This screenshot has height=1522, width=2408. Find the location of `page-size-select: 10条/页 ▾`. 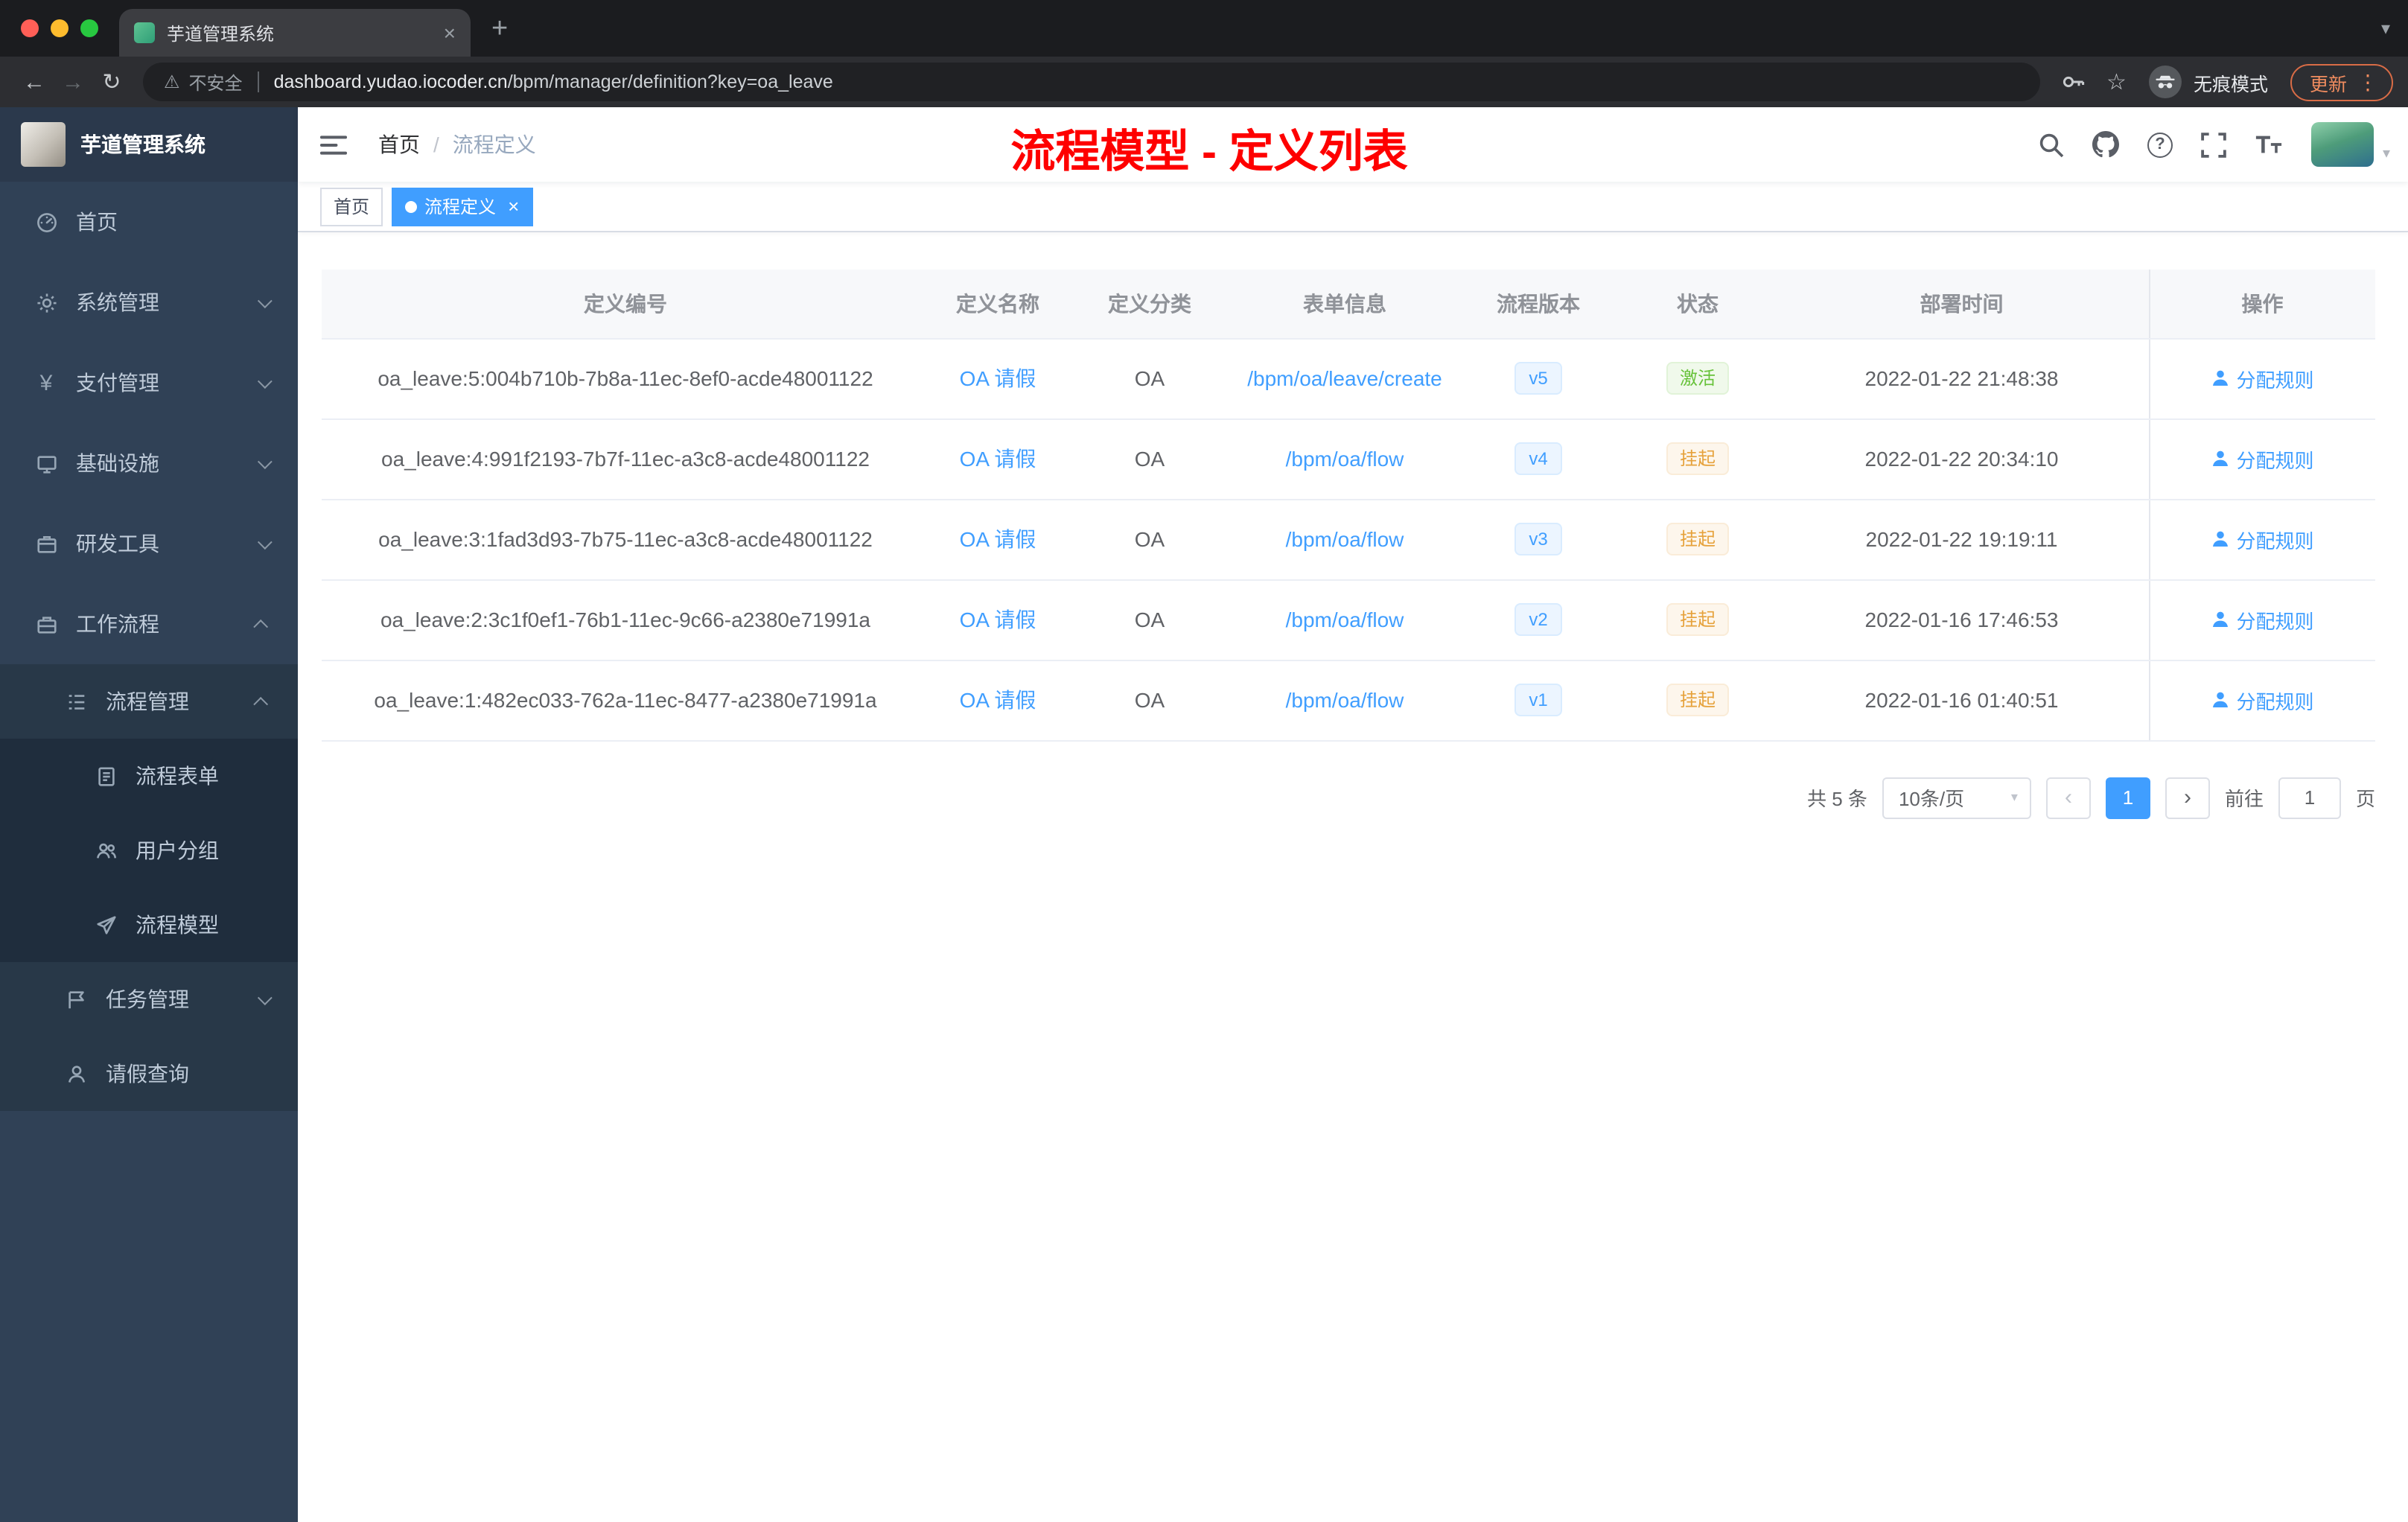

page-size-select: 10条/页 ▾ is located at coordinates (1956, 797).